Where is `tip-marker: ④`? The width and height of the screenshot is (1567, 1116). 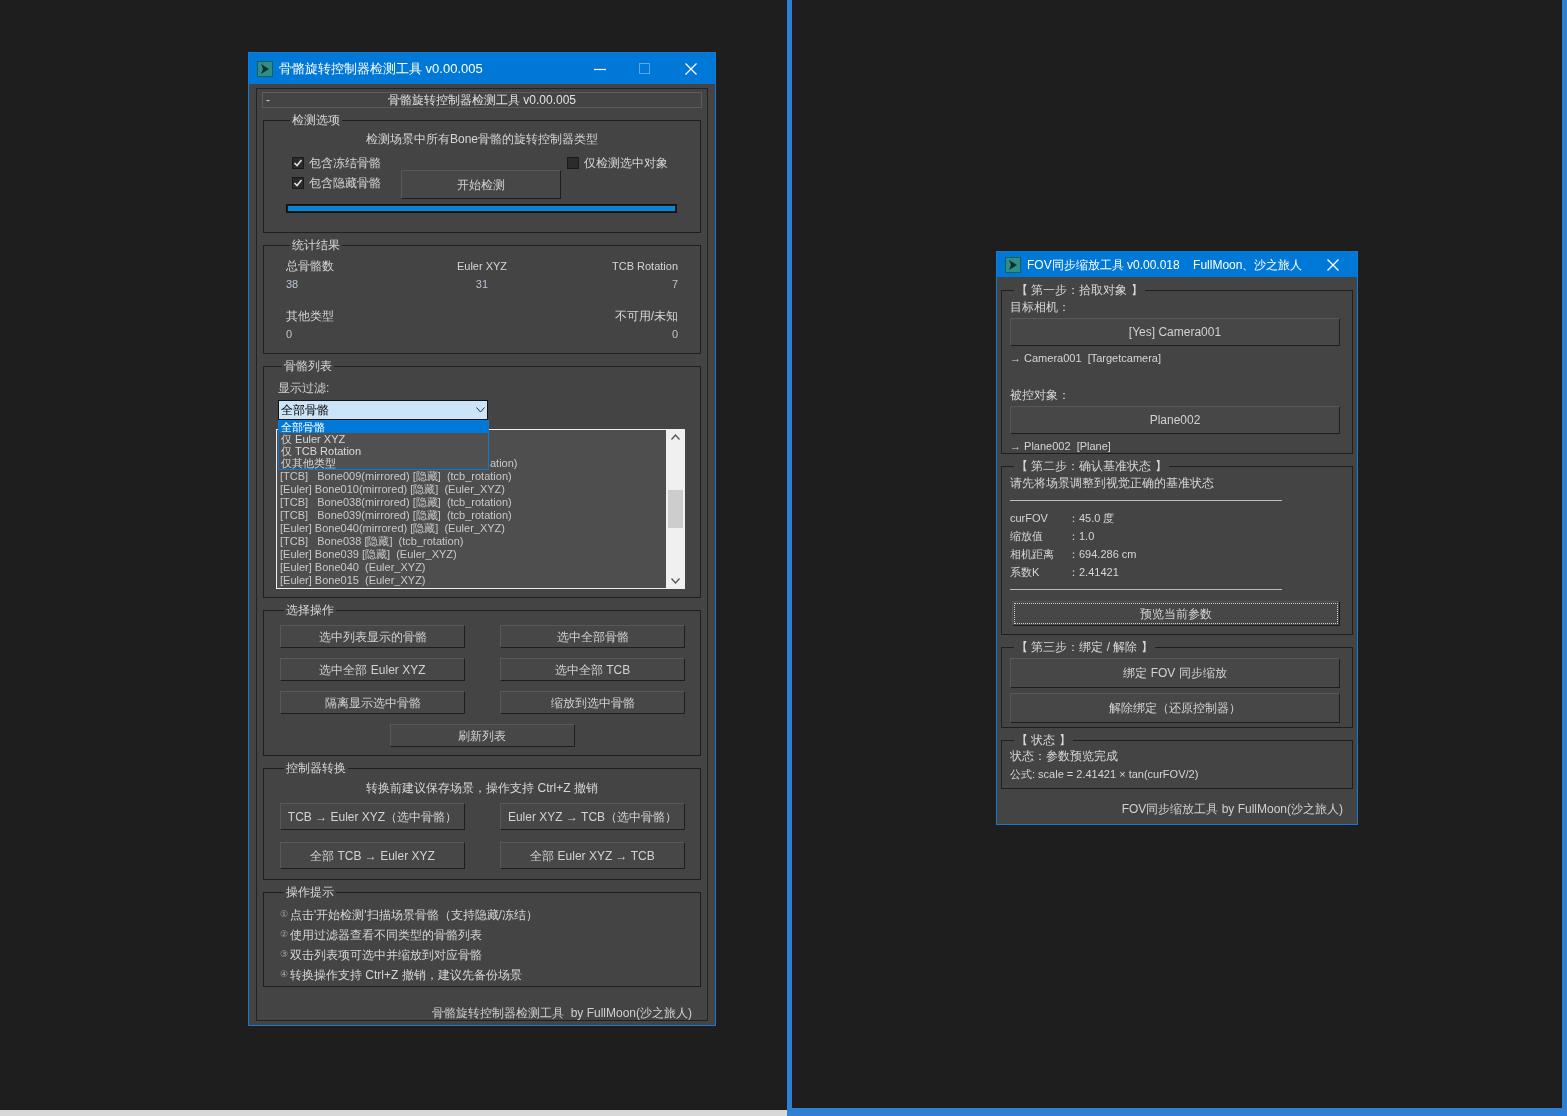
tip-marker: ④ is located at coordinates (284, 975).